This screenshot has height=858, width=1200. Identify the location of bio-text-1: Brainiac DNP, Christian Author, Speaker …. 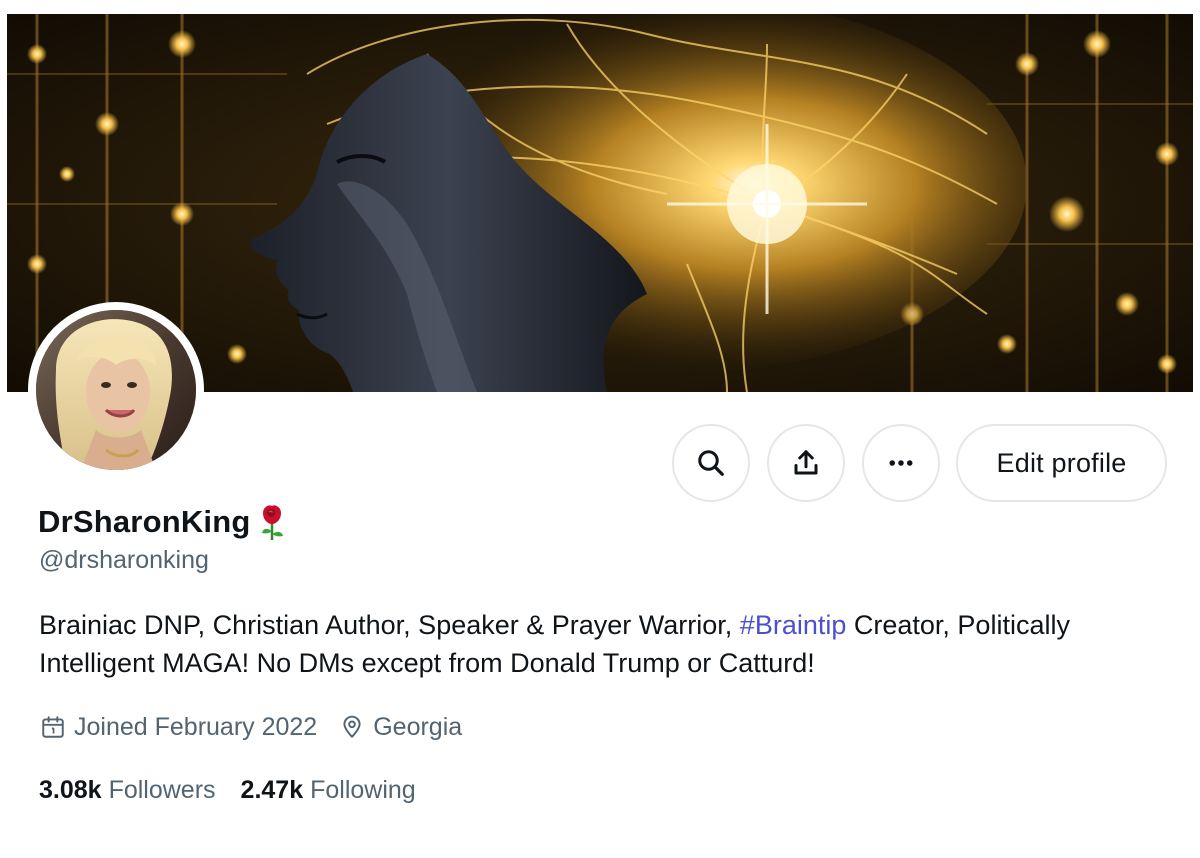
(389, 625).